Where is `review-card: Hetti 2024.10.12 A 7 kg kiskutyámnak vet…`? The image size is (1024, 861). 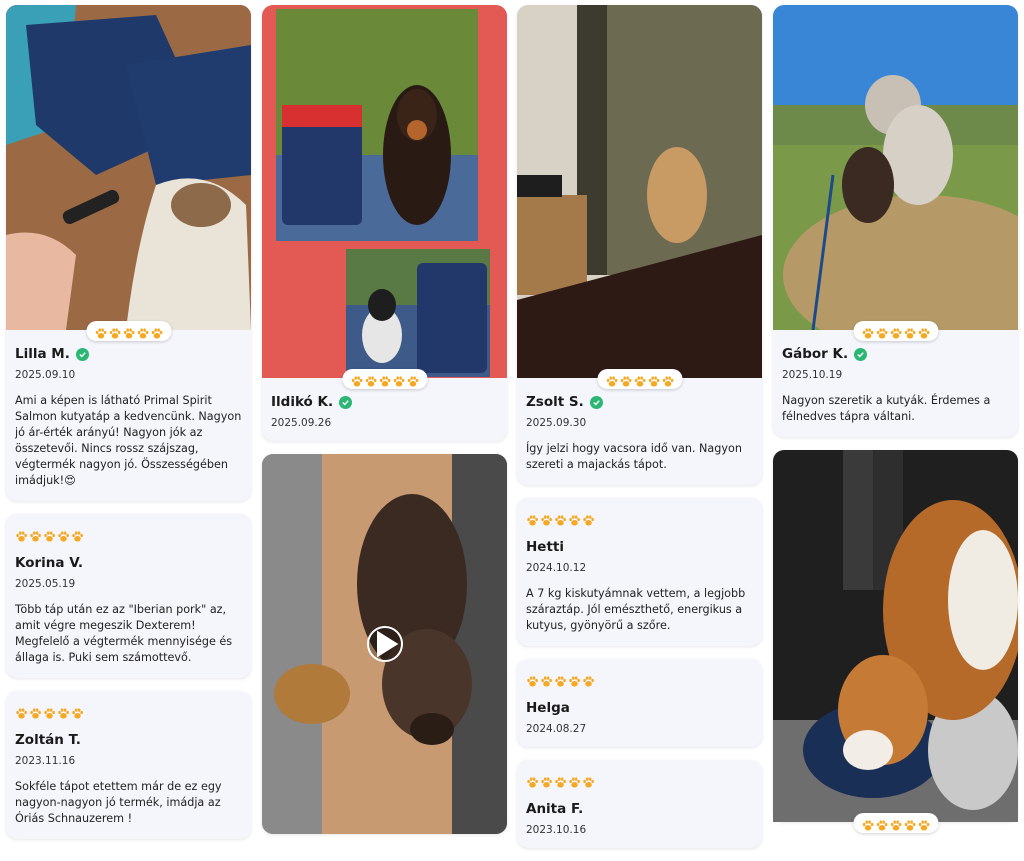 review-card: Hetti 2024.10.12 A 7 kg kiskutyámnak vet… is located at coordinates (639, 572).